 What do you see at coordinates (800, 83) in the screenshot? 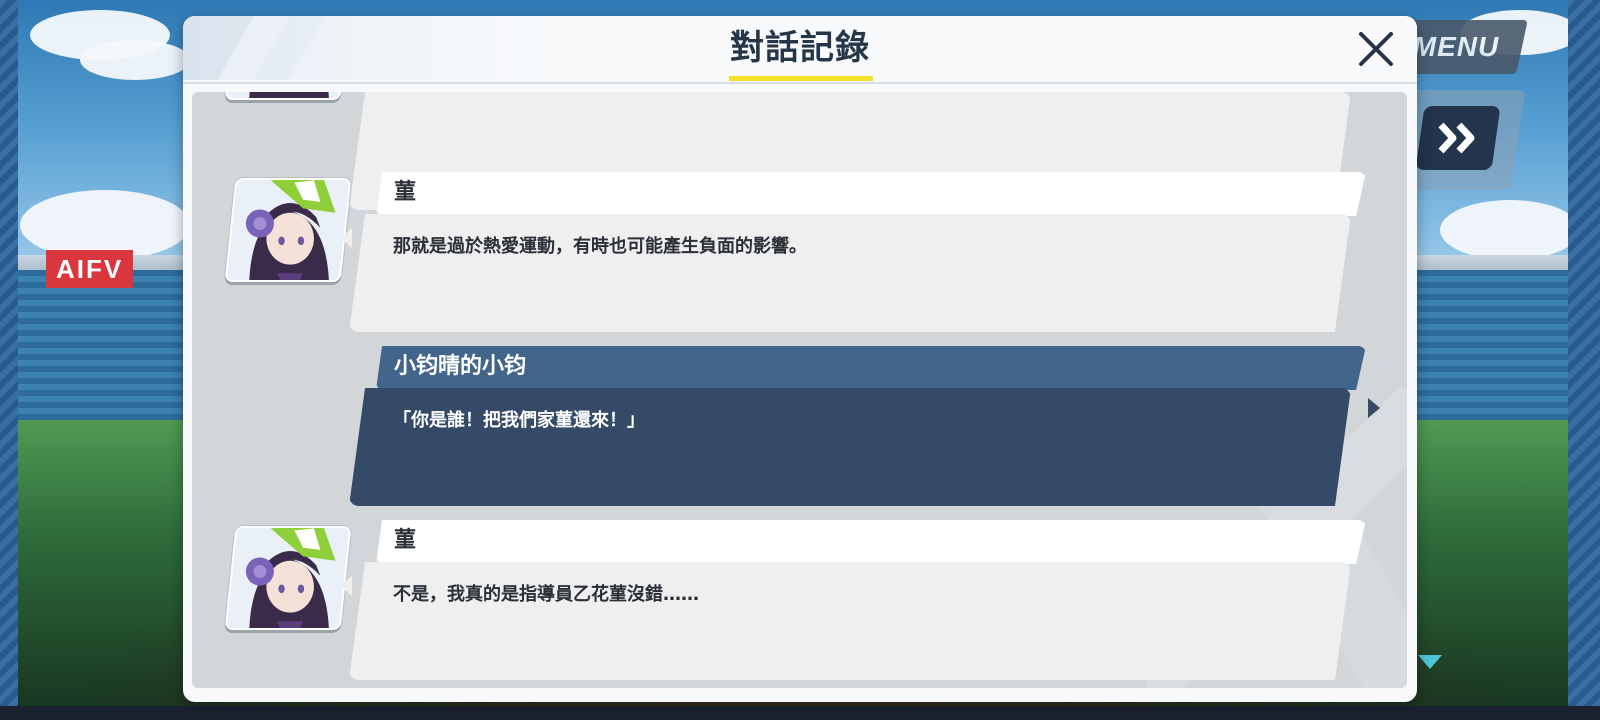
I see `header-divider` at bounding box center [800, 83].